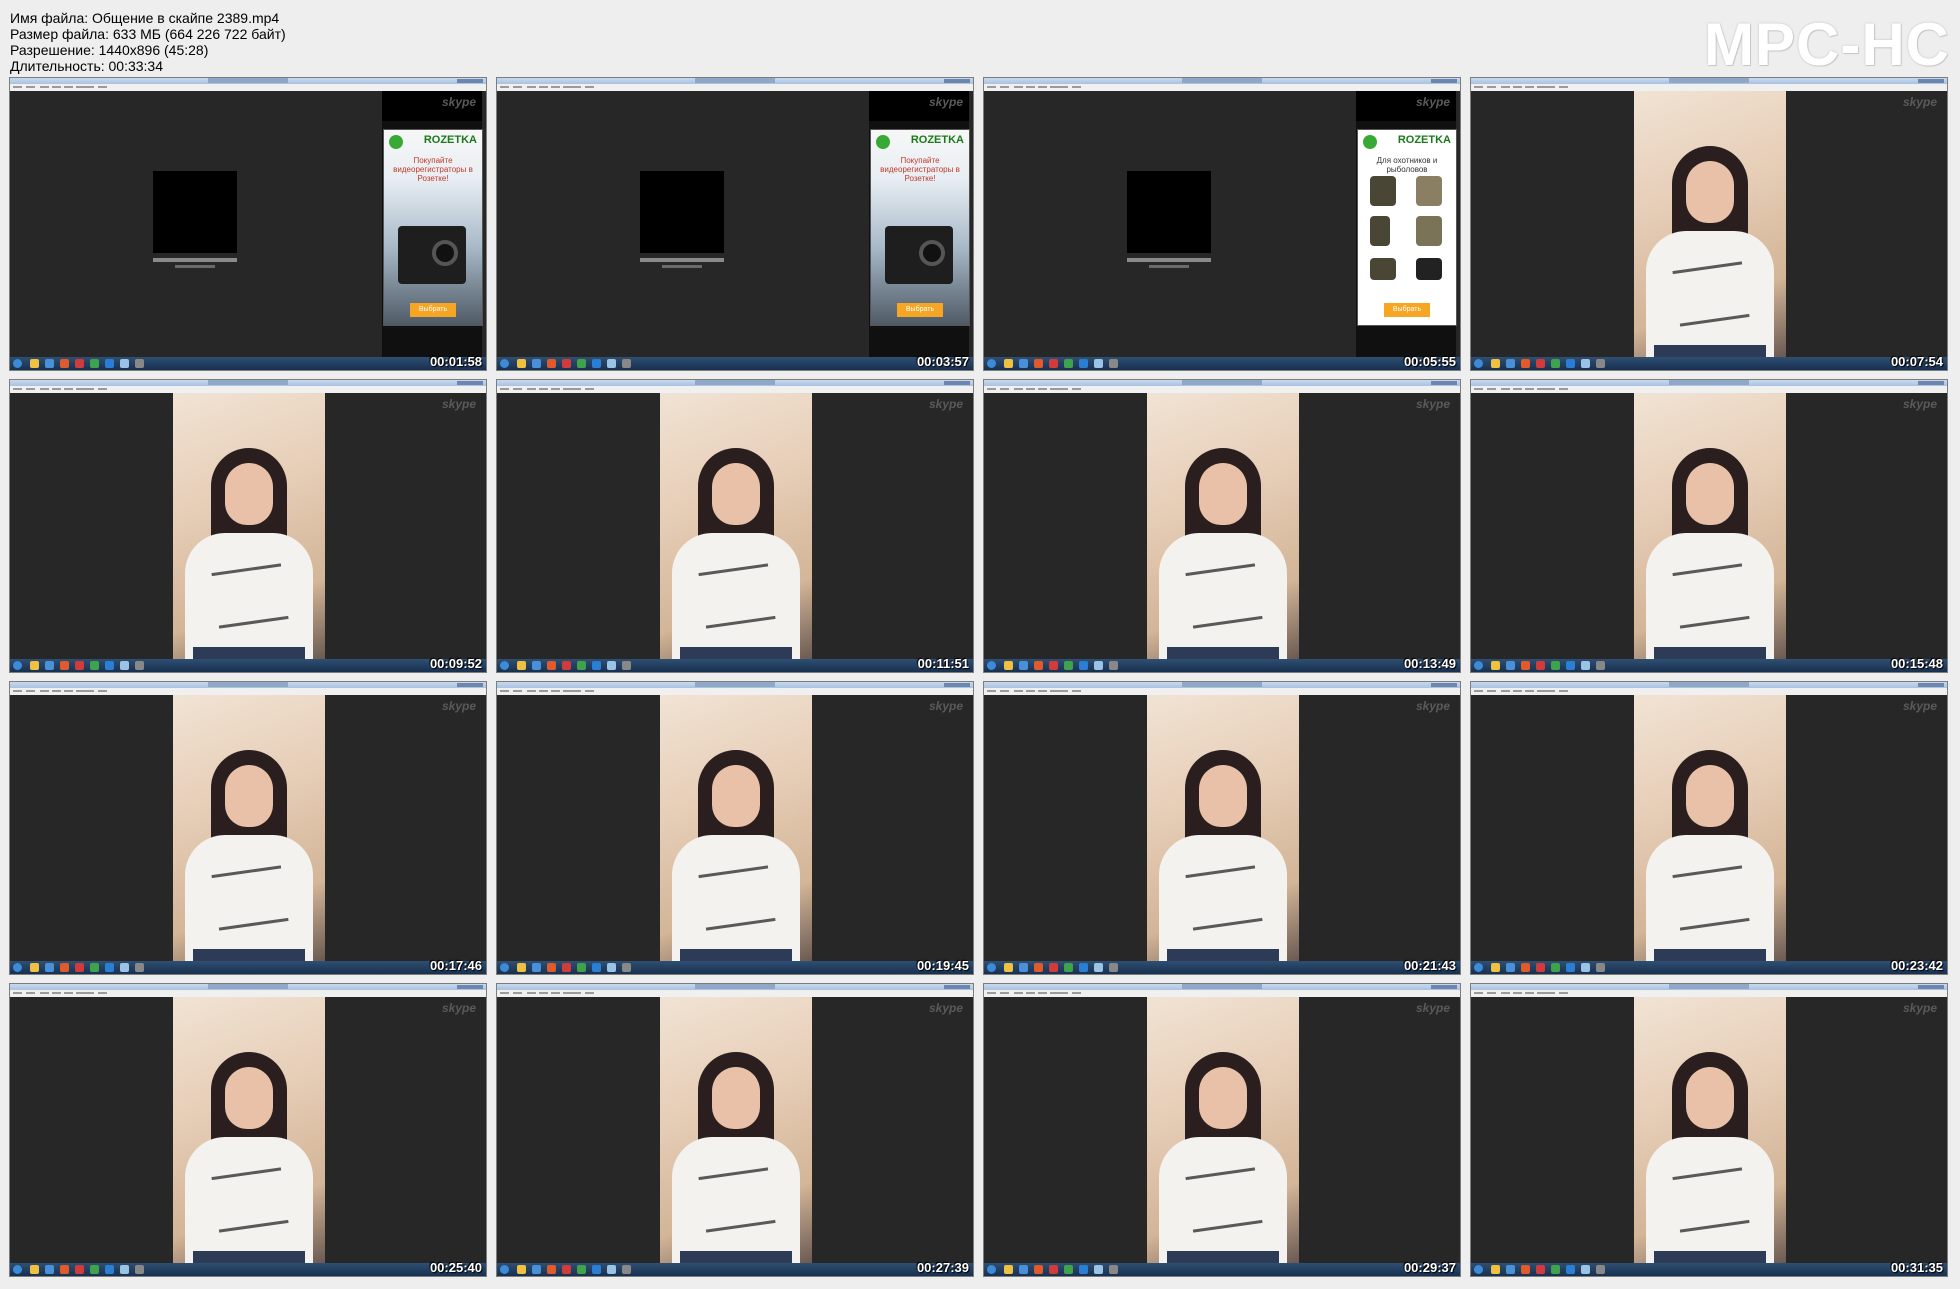  Describe the element at coordinates (735, 828) in the screenshot. I see `thumbnail: skype 00:19:45` at that location.